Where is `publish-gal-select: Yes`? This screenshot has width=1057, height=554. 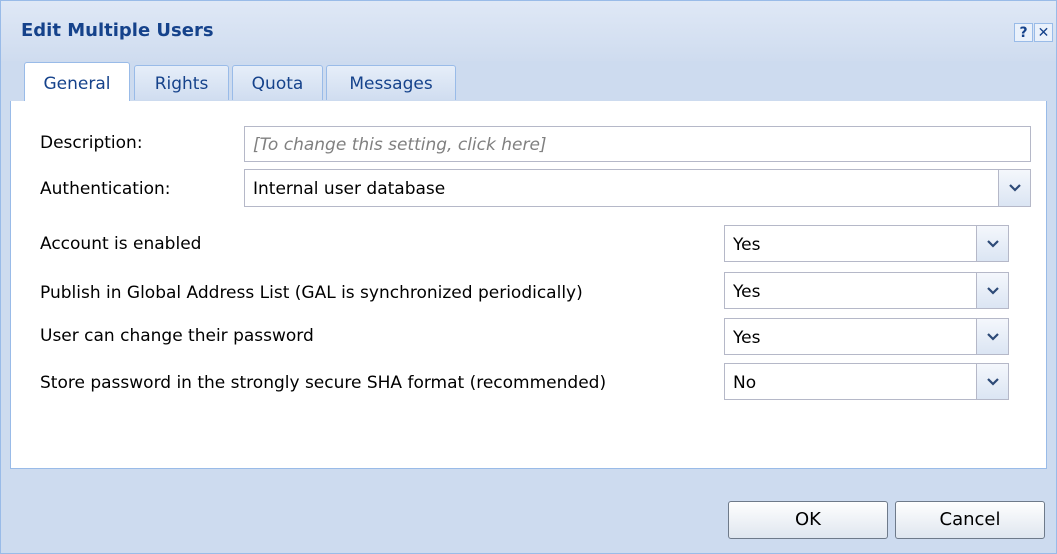
publish-gal-select: Yes is located at coordinates (866, 290).